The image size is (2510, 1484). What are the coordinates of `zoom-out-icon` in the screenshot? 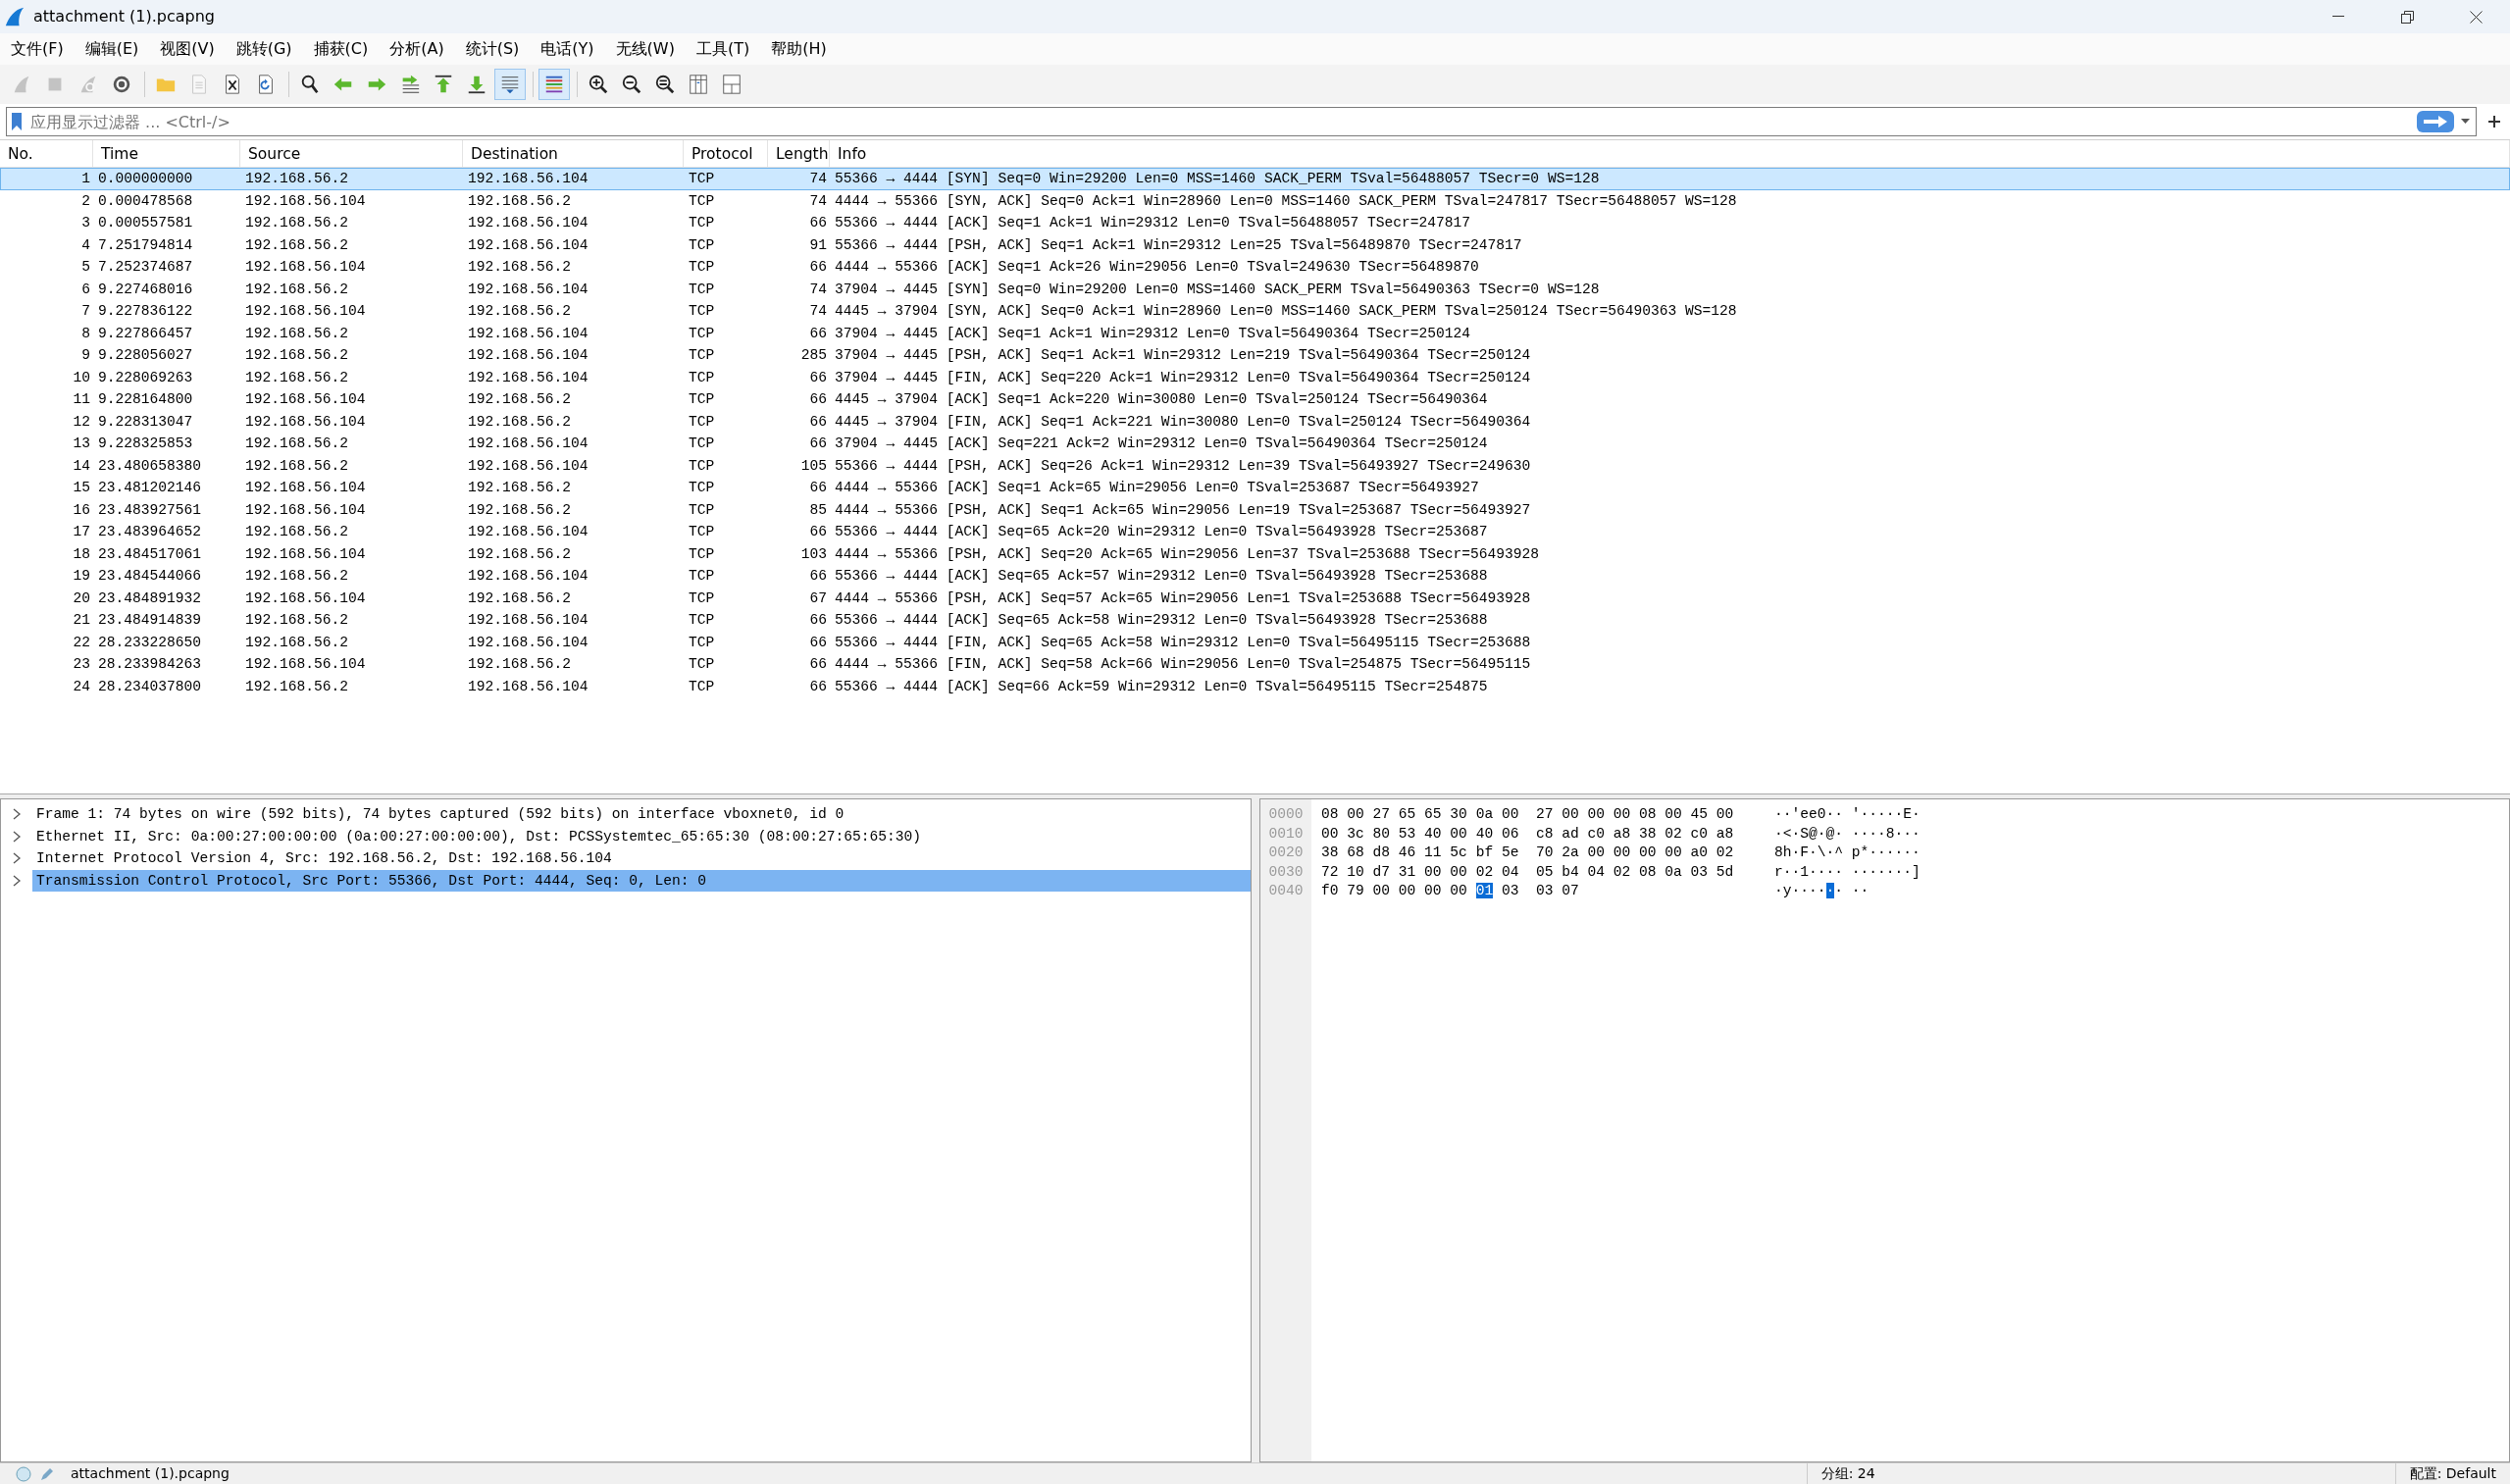 It's located at (631, 84).